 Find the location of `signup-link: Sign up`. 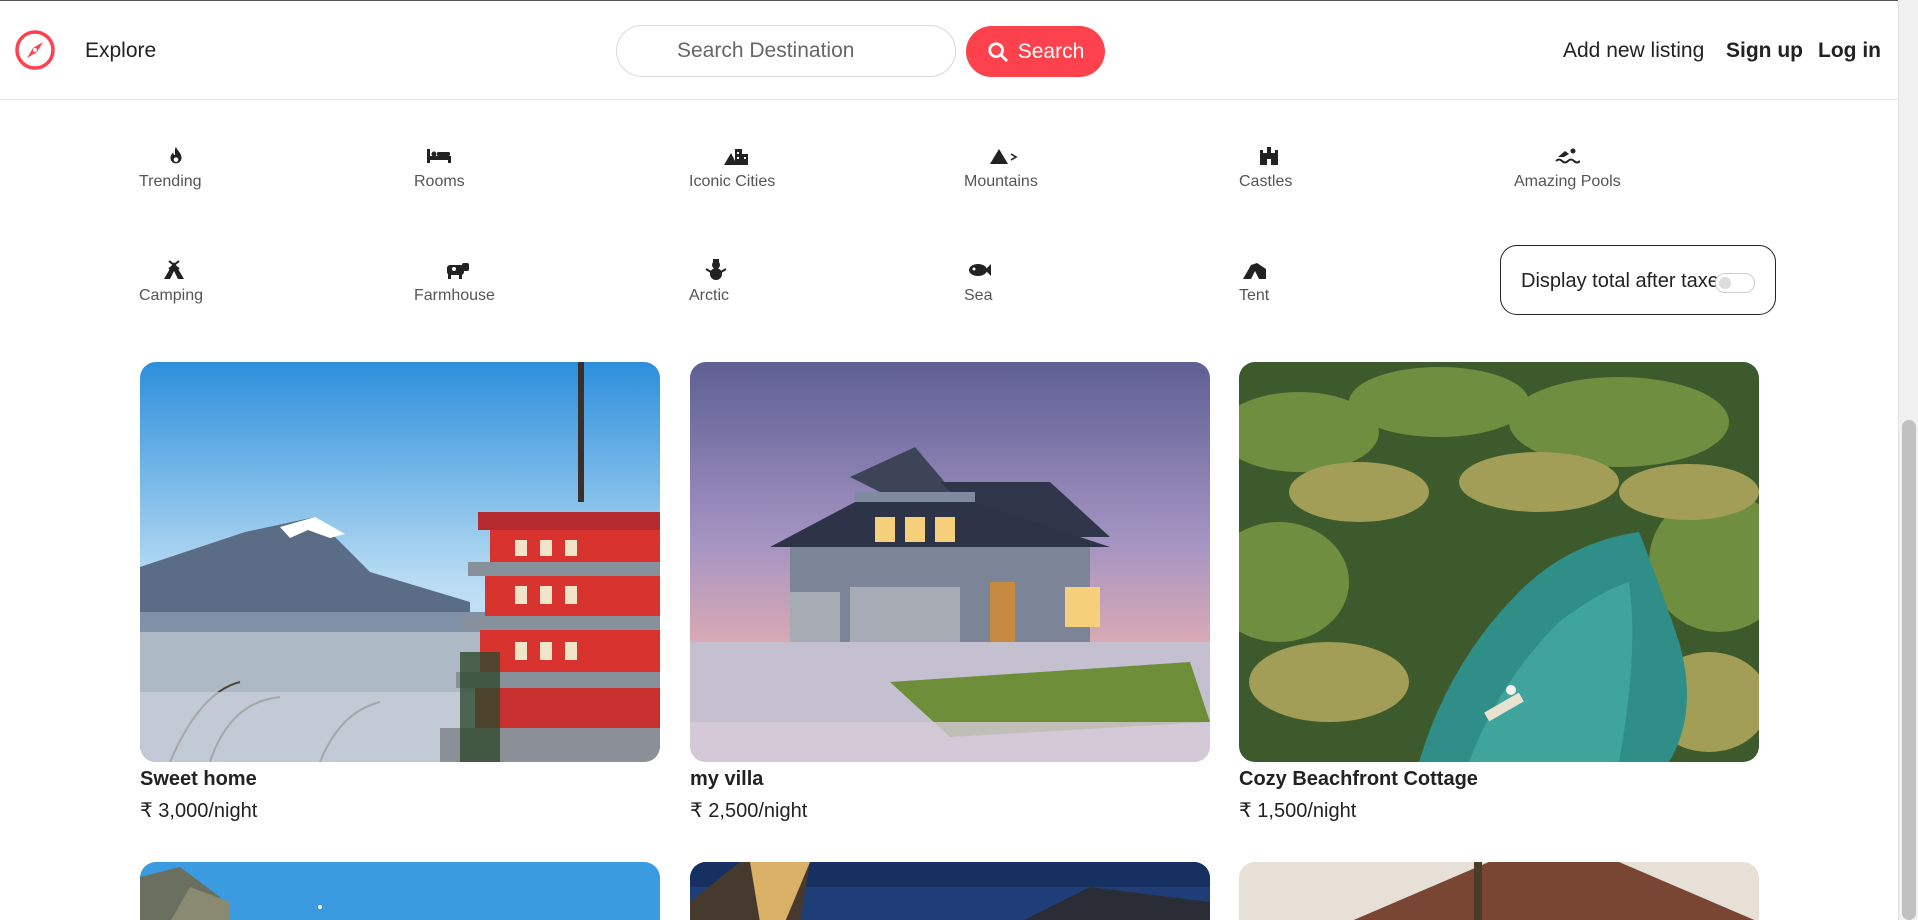

signup-link: Sign up is located at coordinates (1764, 51).